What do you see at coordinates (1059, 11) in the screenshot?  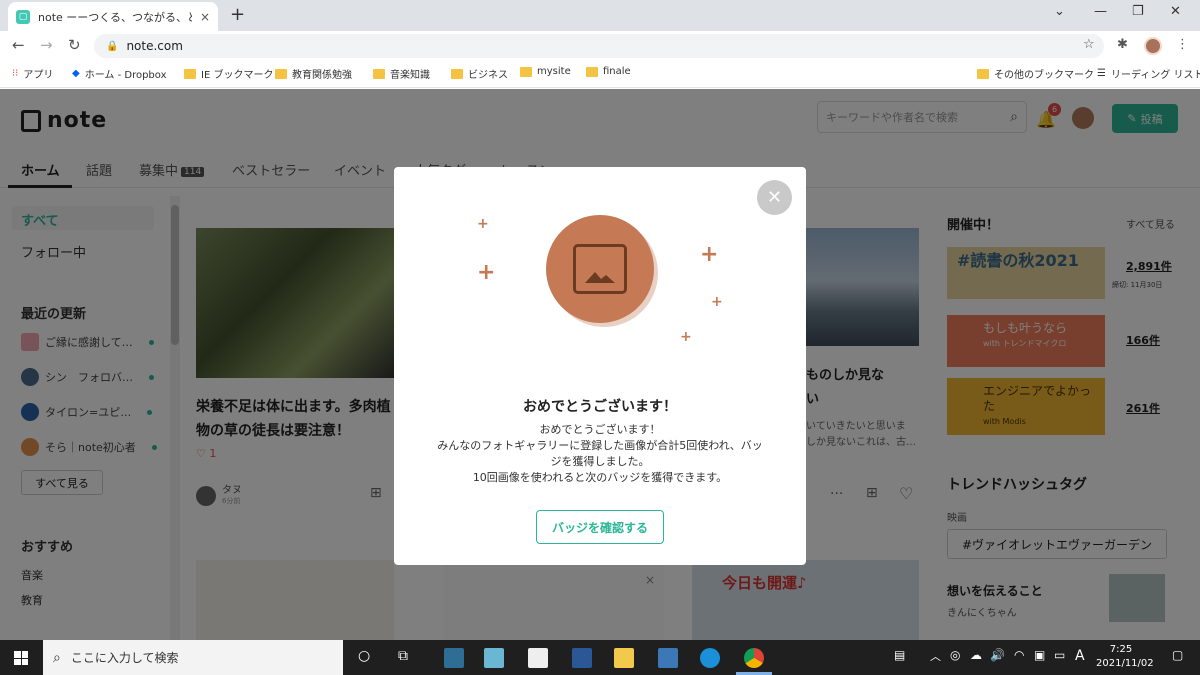 I see `tab-search-icon: ⌄` at bounding box center [1059, 11].